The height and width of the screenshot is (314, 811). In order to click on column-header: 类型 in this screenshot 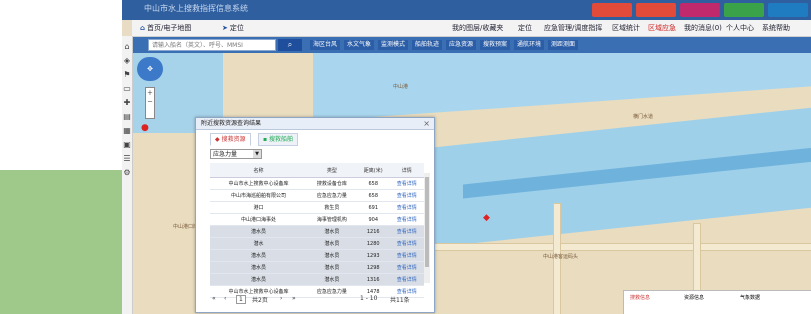, I will do `click(331, 170)`.